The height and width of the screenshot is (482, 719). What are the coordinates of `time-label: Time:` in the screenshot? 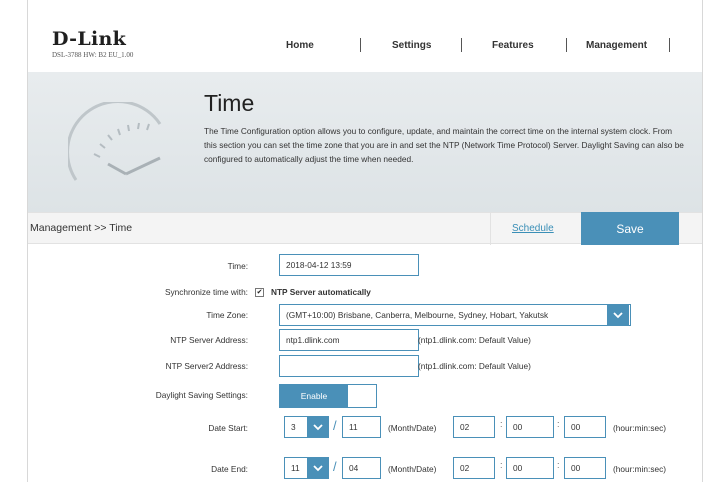 It's located at (237, 266).